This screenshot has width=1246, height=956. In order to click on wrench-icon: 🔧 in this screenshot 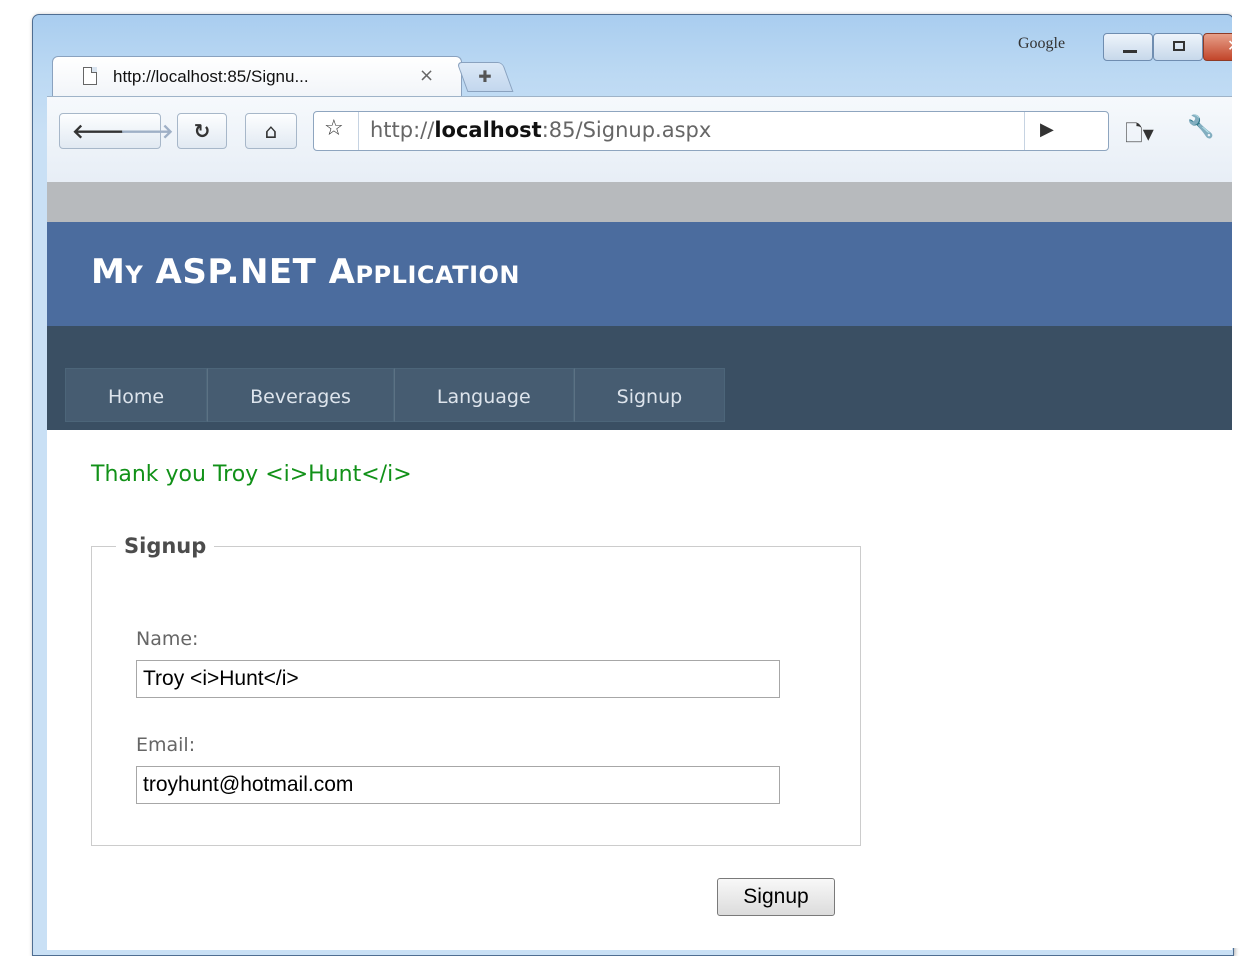, I will do `click(1200, 127)`.